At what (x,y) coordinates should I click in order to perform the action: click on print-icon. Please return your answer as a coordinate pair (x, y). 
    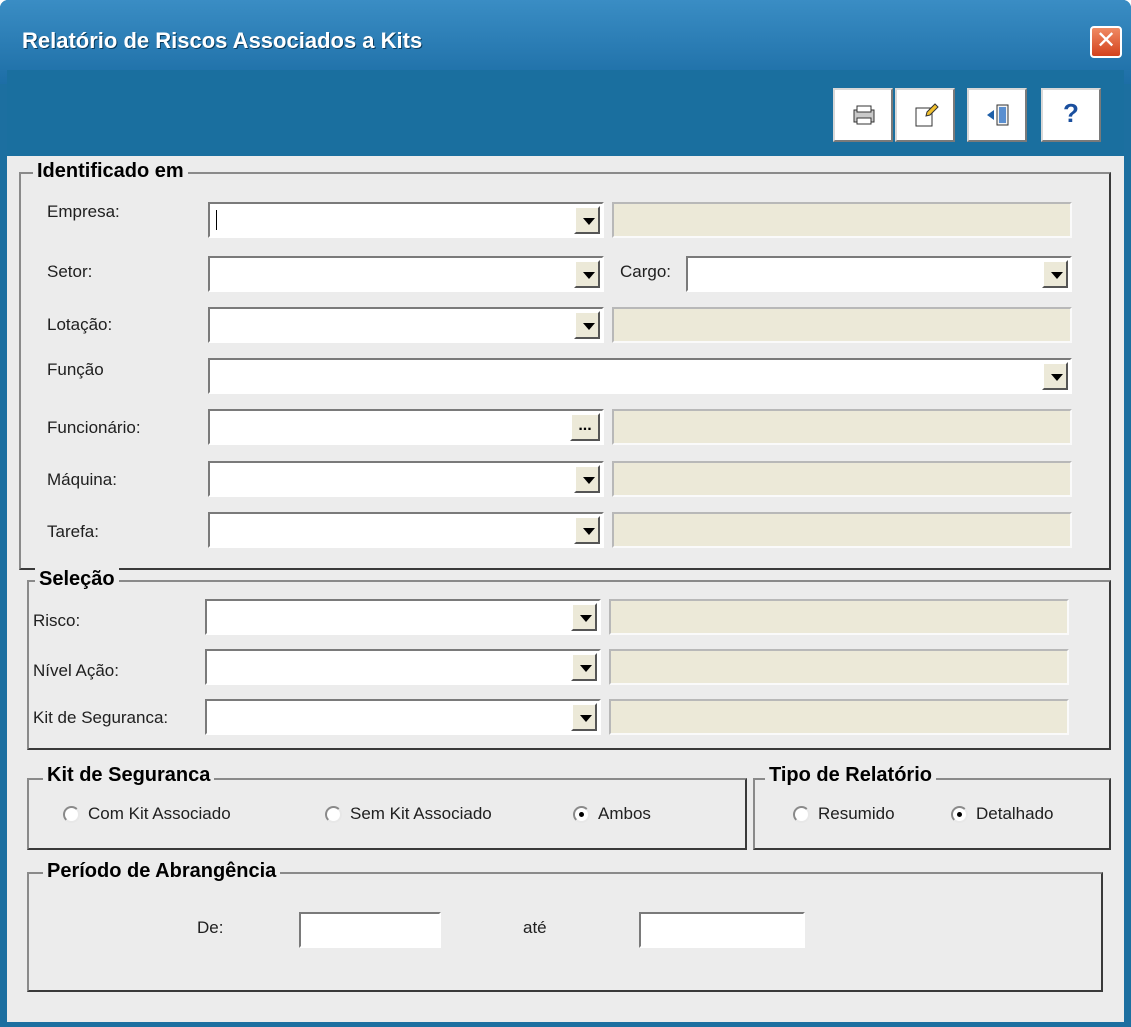
    Looking at the image, I should click on (864, 115).